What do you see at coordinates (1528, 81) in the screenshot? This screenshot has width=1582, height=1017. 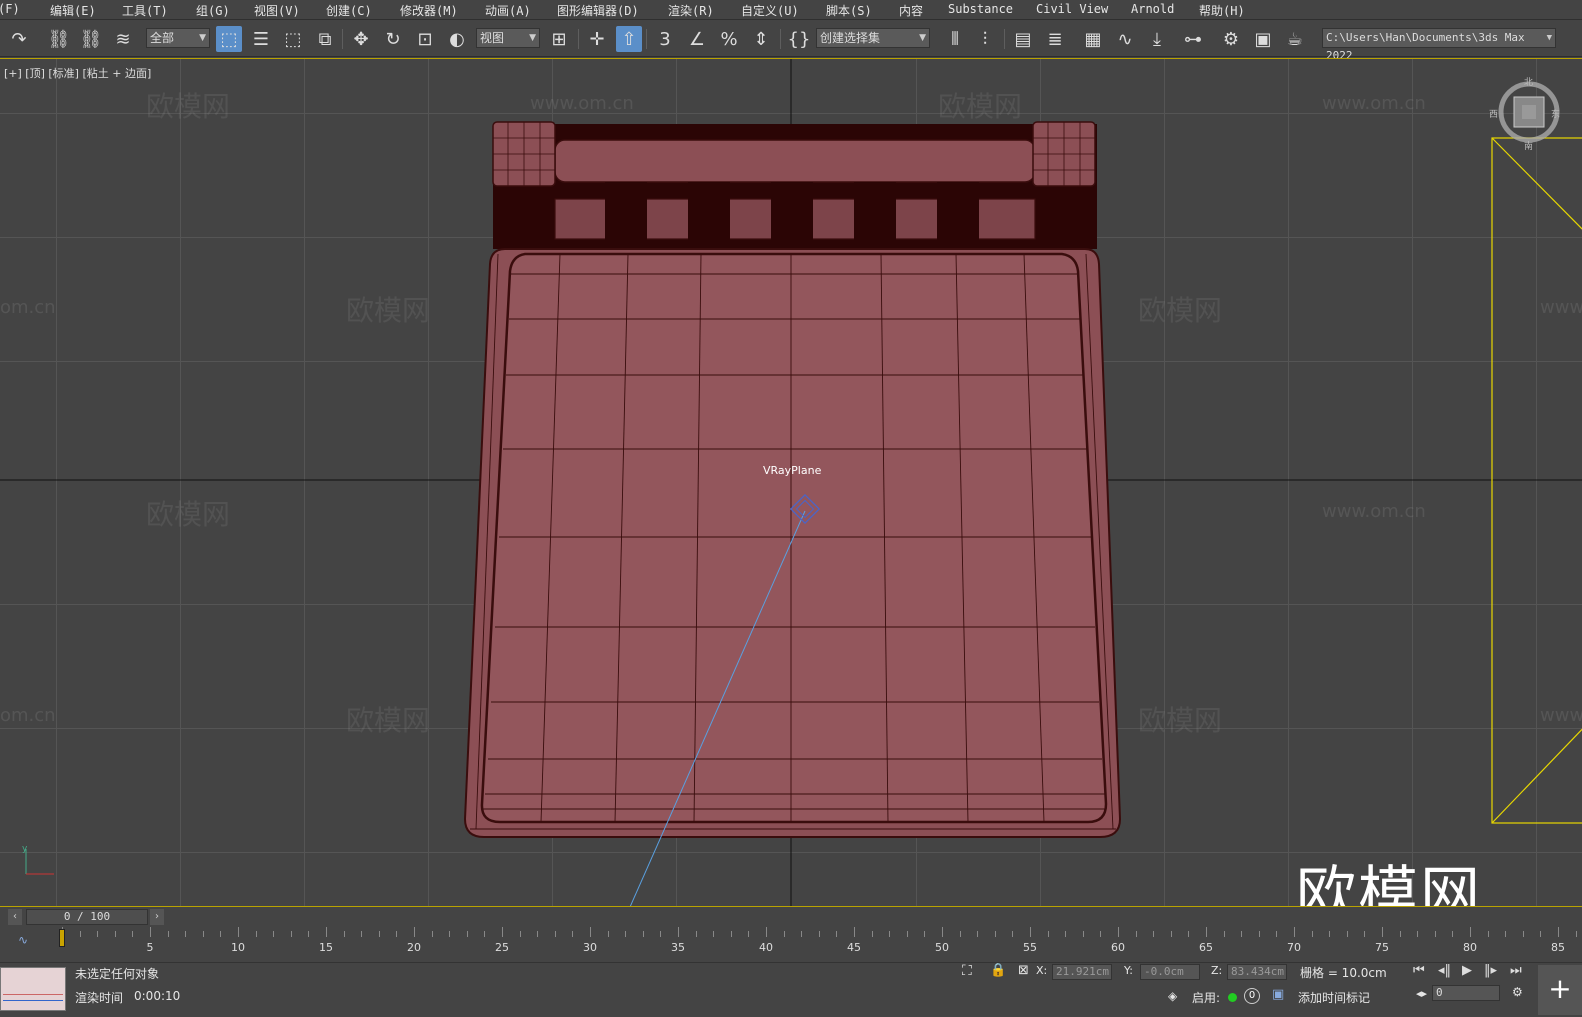 I see `viewcube-north: 北` at bounding box center [1528, 81].